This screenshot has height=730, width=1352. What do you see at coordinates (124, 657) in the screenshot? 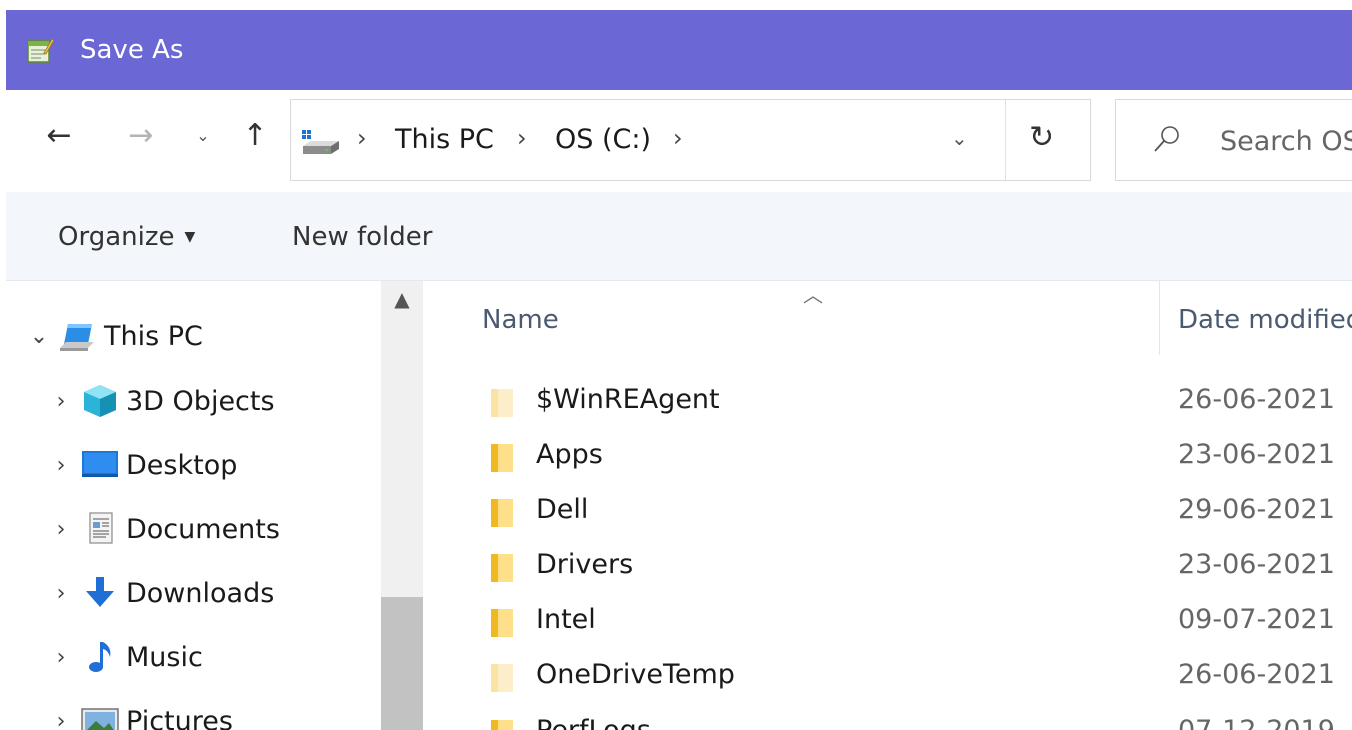
I see `nav-item-music: › Music` at bounding box center [124, 657].